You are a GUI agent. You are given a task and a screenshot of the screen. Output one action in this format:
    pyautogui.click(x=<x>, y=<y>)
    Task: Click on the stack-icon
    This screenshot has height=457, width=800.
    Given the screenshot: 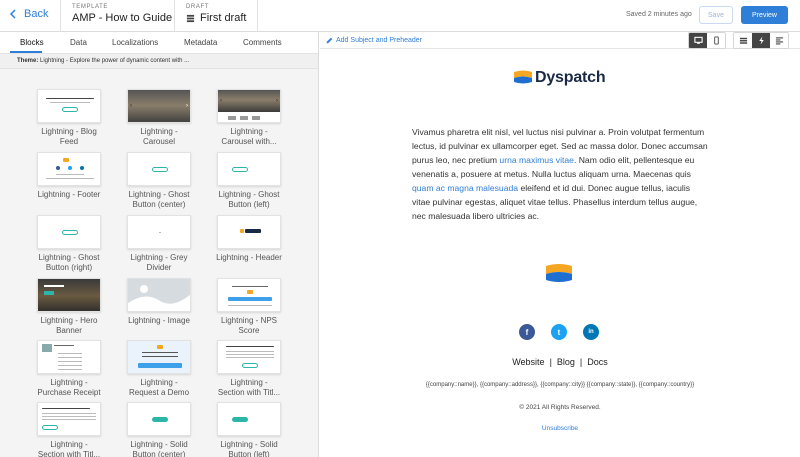 What is the action you would take?
    pyautogui.click(x=190, y=18)
    